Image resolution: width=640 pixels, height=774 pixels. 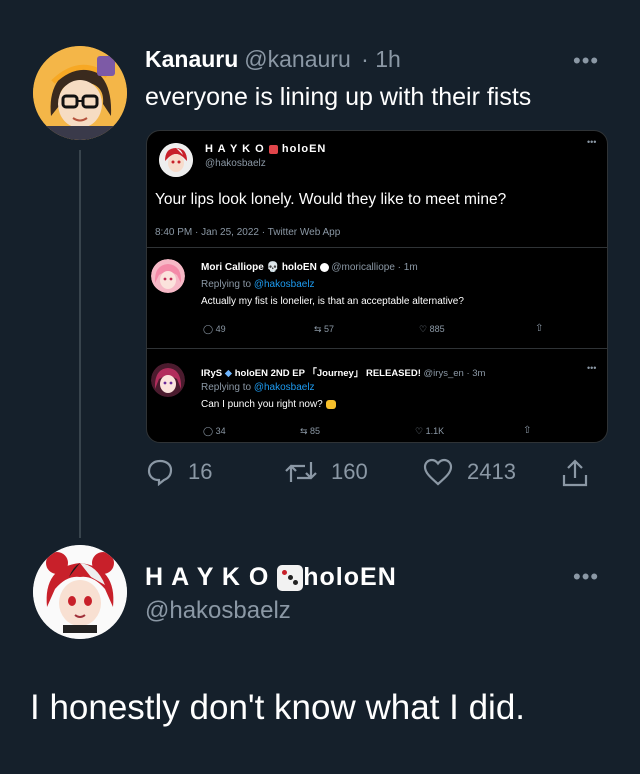 I want to click on reply2-text: Can I punch you right now?, so click(x=262, y=404).